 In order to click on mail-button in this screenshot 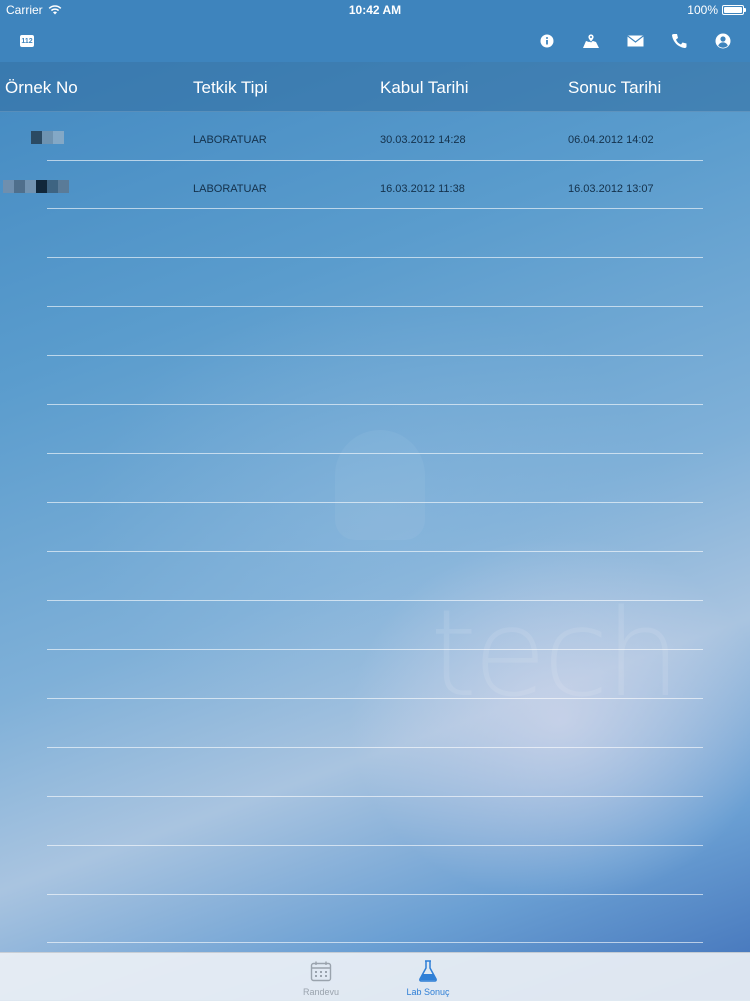, I will do `click(635, 41)`.